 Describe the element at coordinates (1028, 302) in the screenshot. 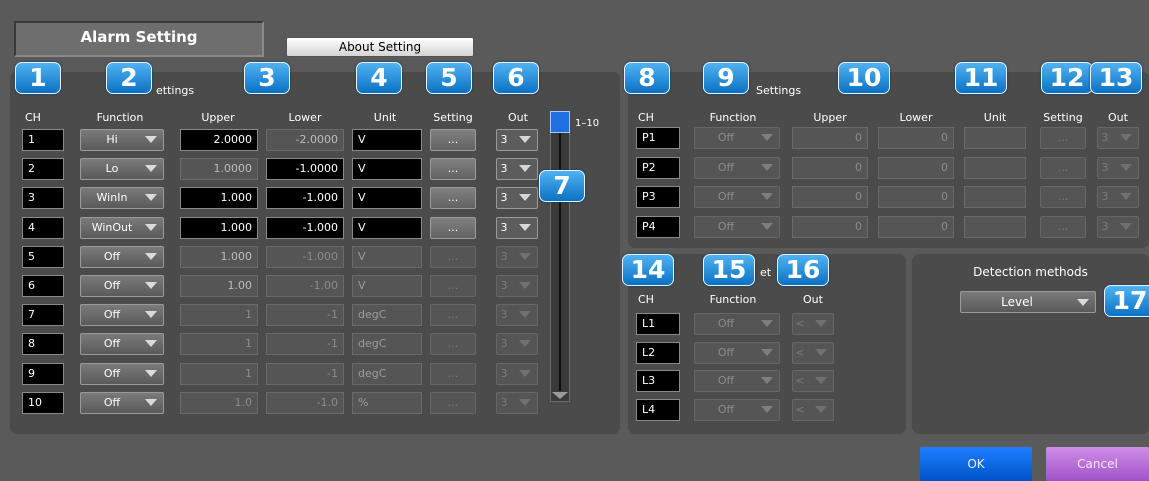

I see `detection-method-dropdown: Level` at that location.